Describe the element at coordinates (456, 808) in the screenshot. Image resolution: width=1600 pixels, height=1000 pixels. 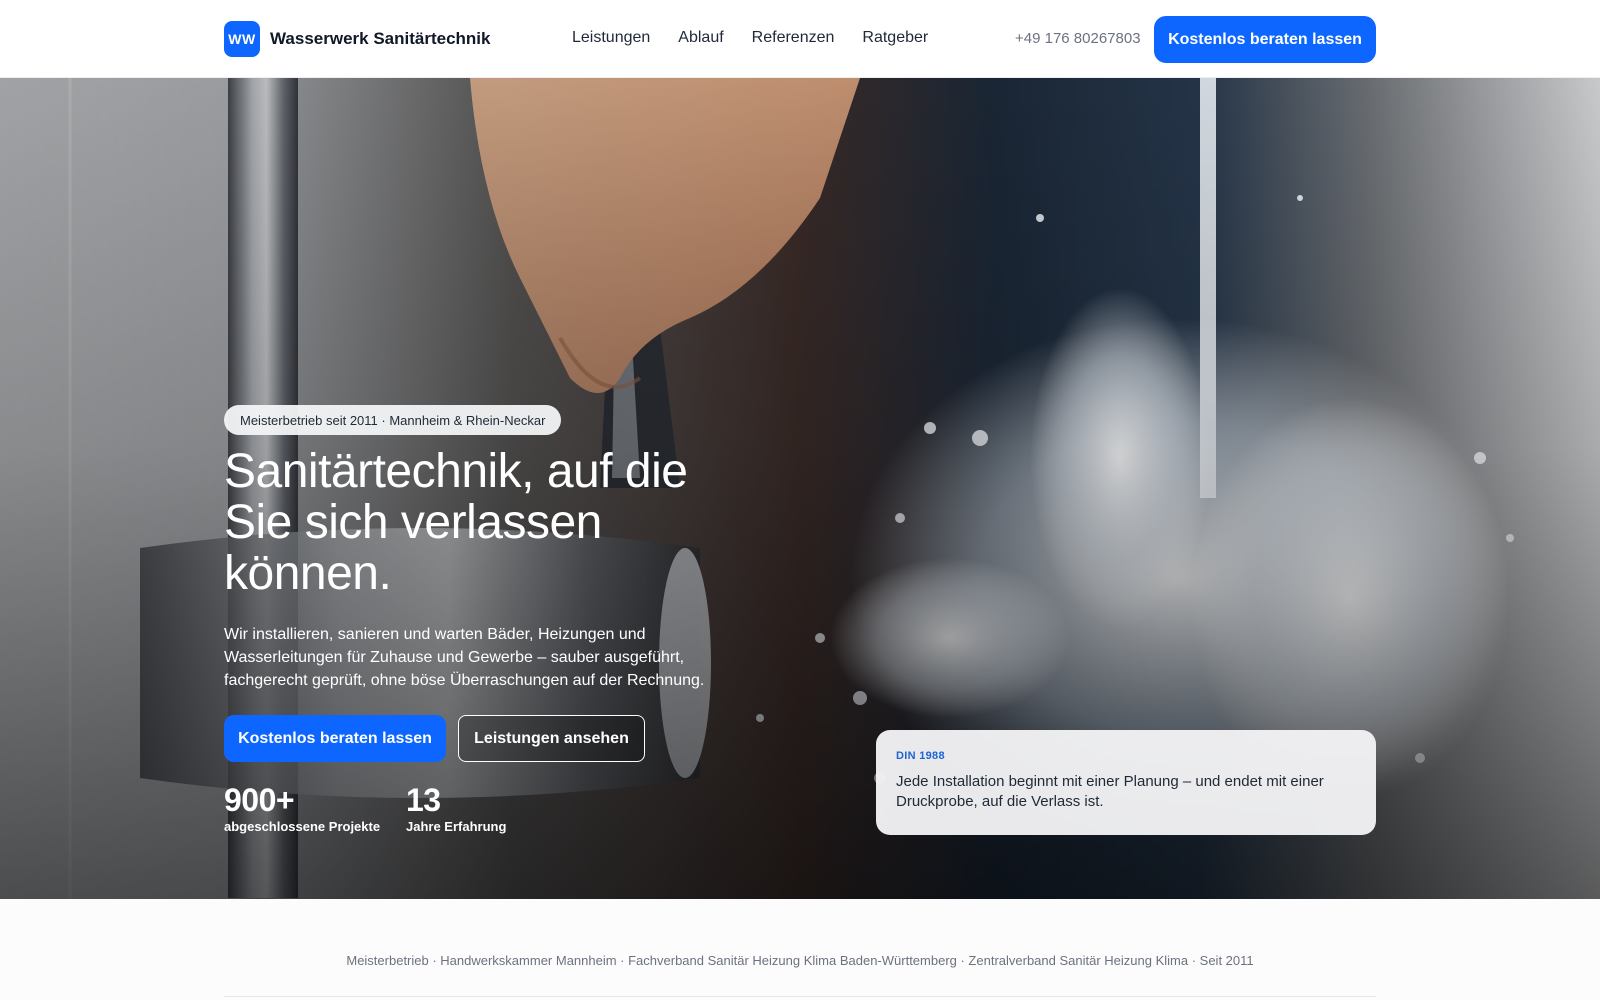
I see `stat-experience: 13 Jahre Erfahrung` at that location.